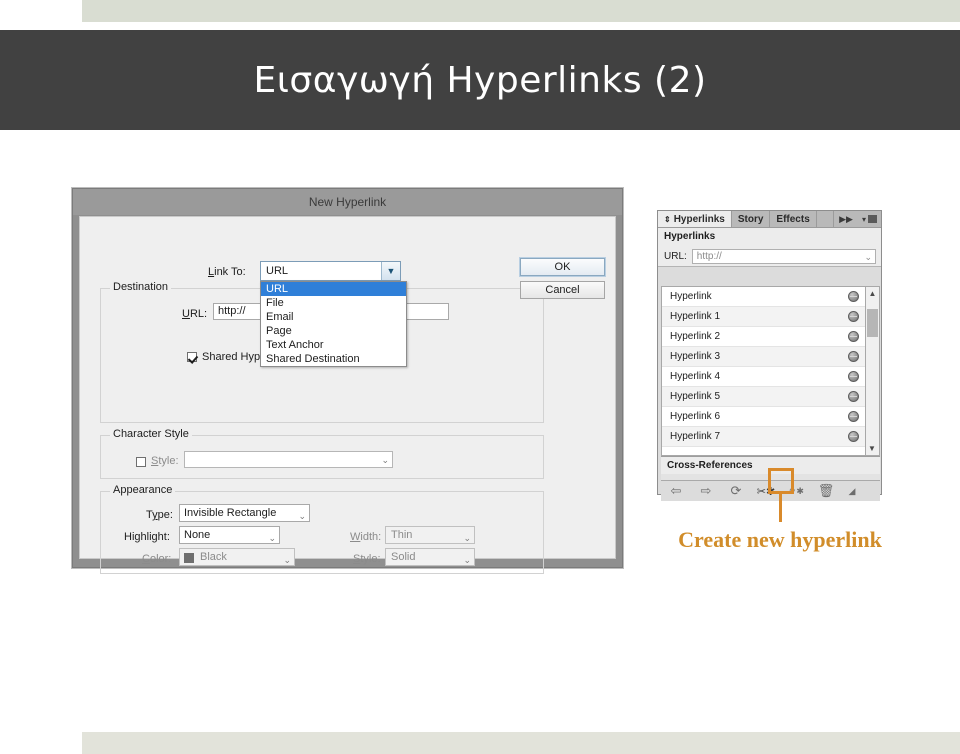  I want to click on hyperlink-name: Hyperlink, so click(691, 296).